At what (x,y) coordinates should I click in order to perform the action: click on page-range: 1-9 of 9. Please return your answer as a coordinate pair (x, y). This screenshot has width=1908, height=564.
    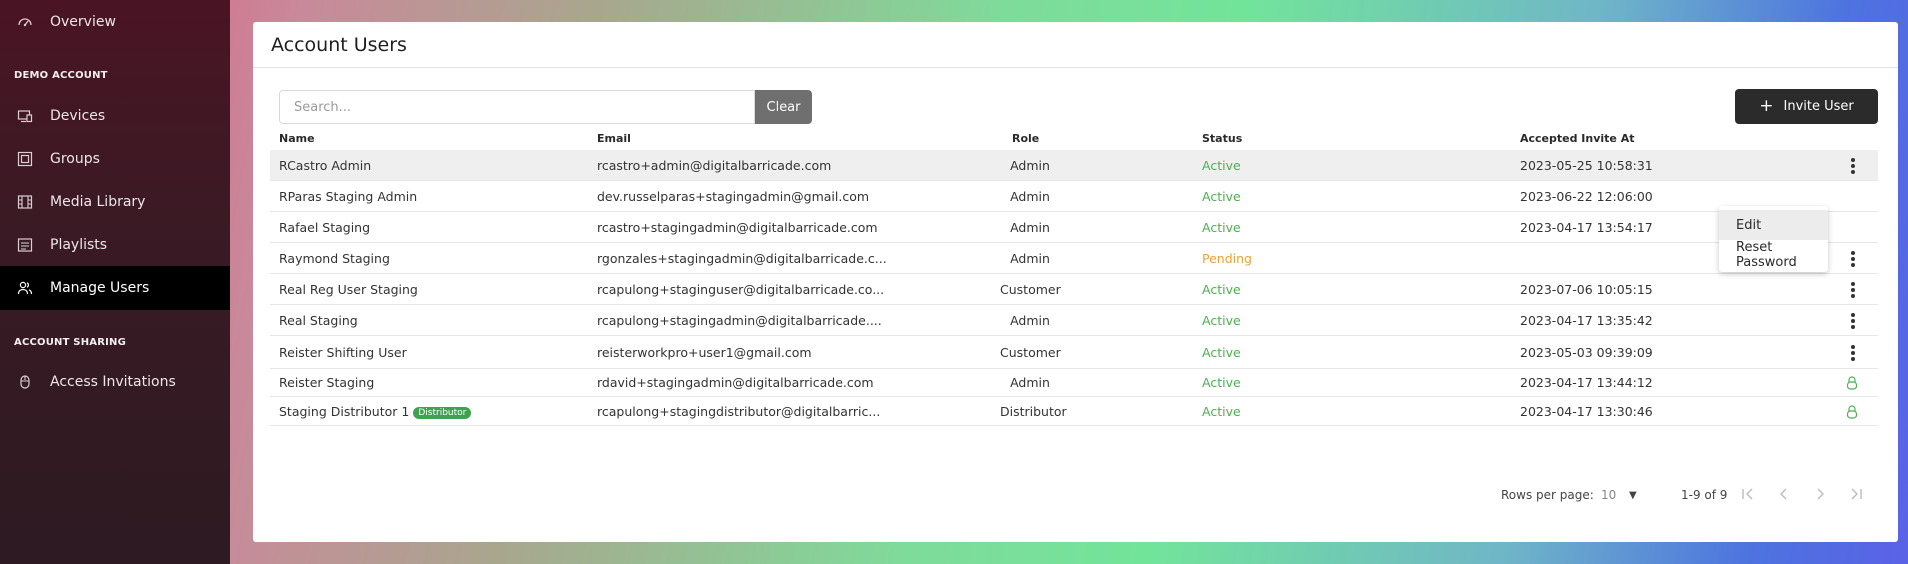
    Looking at the image, I should click on (1704, 495).